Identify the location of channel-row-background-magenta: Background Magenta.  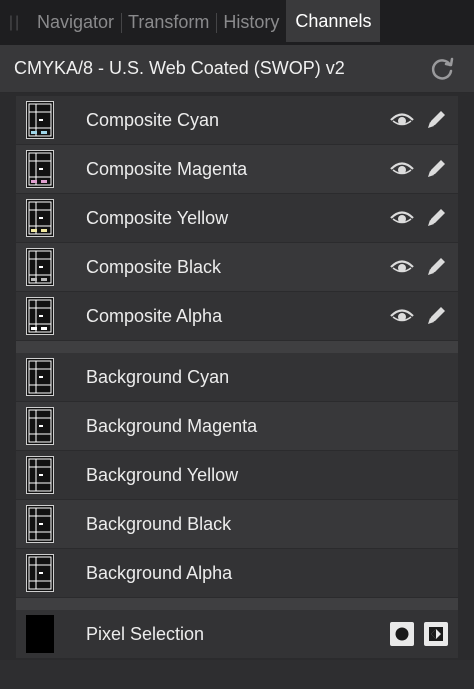
(237, 426).